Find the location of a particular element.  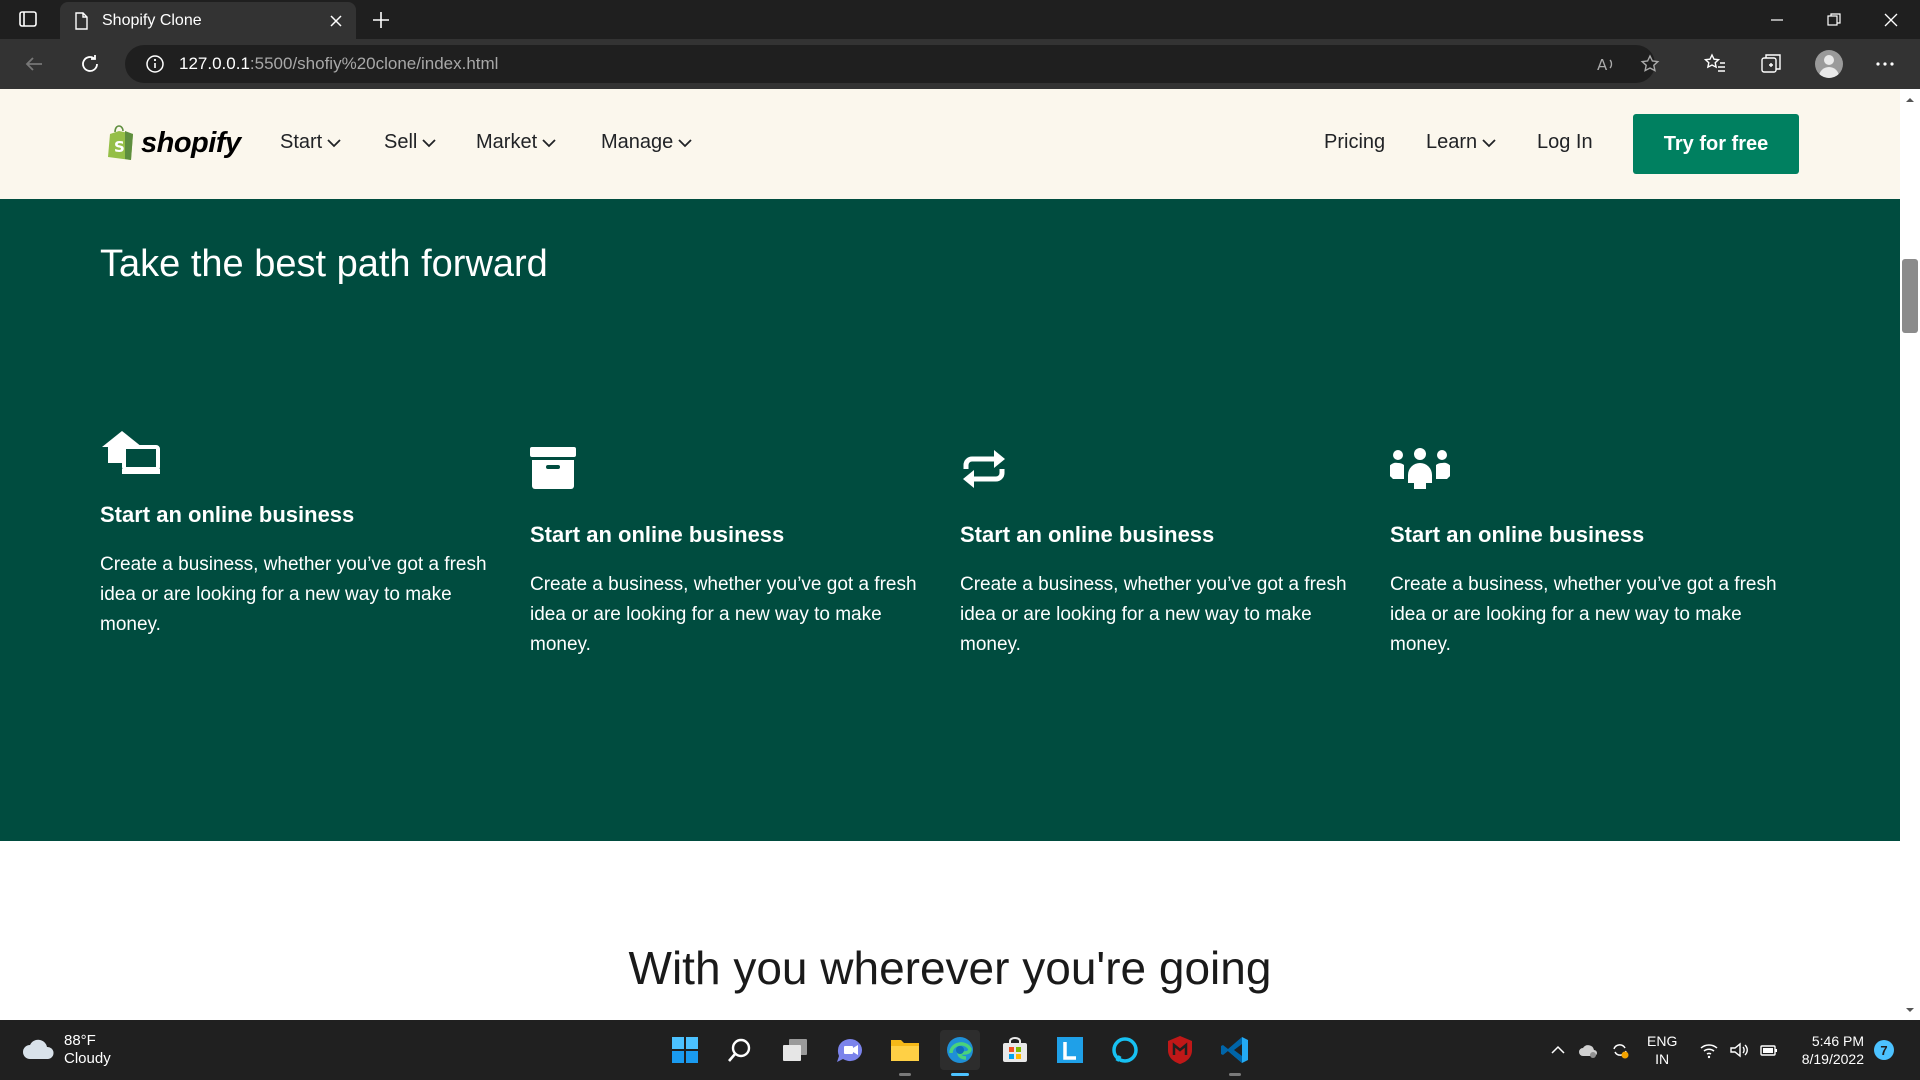

nav-learn-label: Learn is located at coordinates (1452, 142).